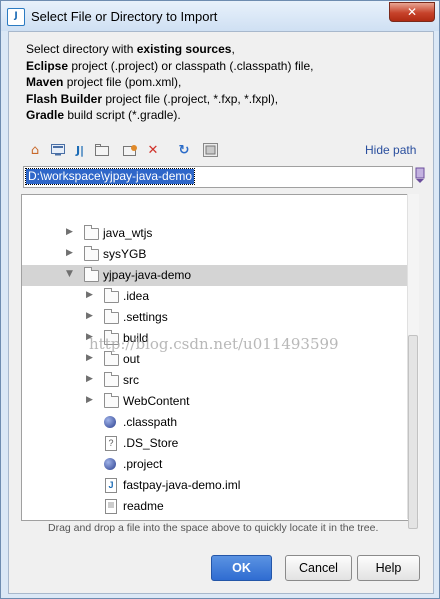 The height and width of the screenshot is (599, 440). Describe the element at coordinates (210, 150) in the screenshot. I see `show-hidden-icon` at that location.